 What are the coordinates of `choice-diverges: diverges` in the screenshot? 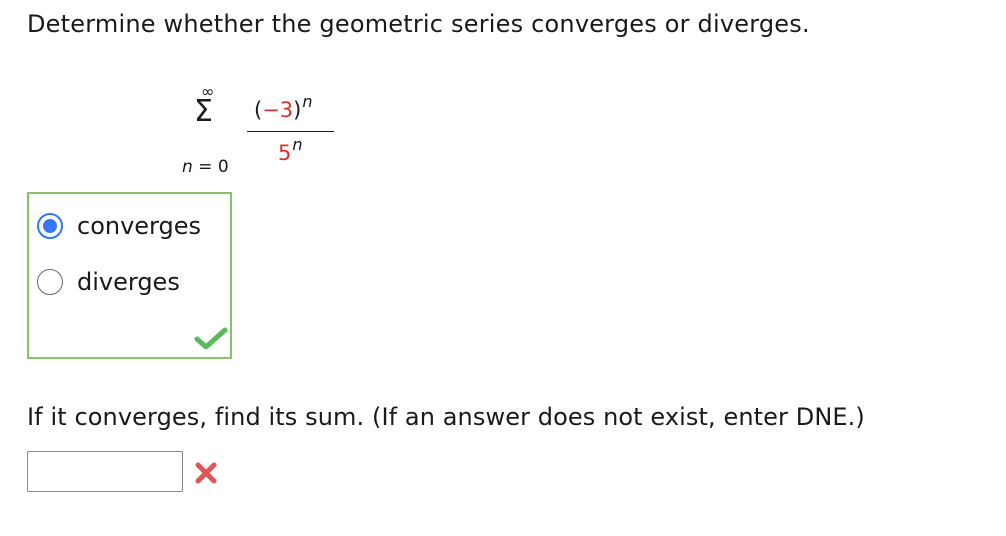 It's located at (108, 282).